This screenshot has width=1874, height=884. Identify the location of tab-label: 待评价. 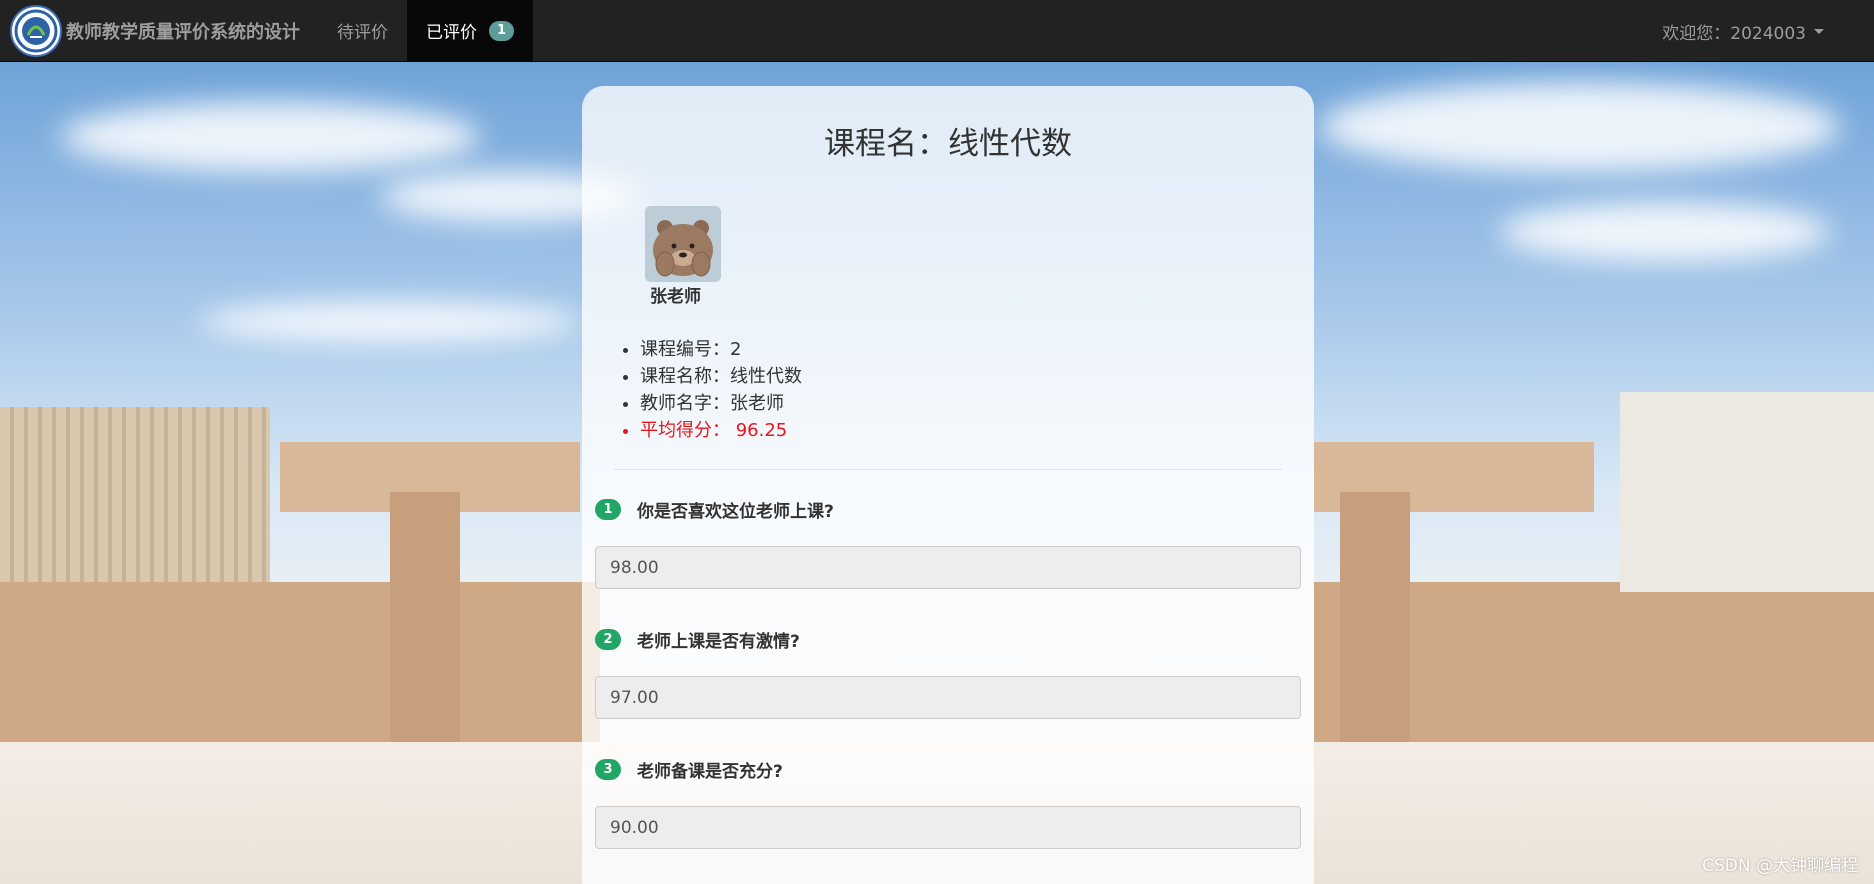
(362, 33).